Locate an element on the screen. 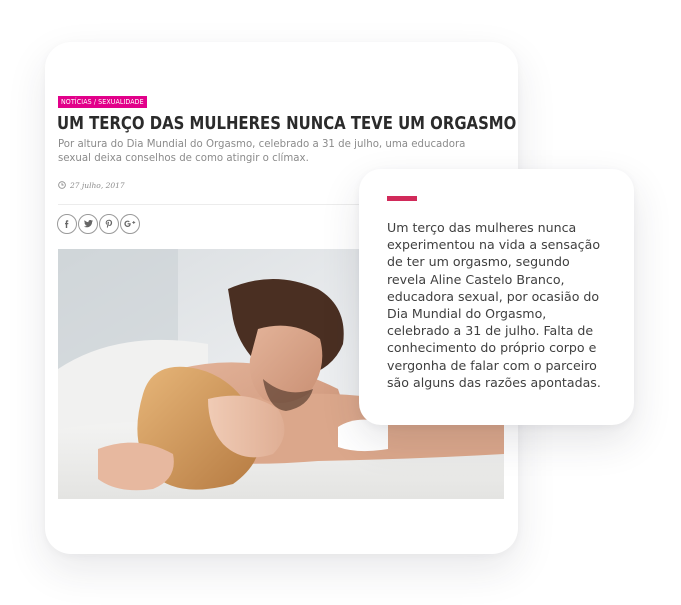 This screenshot has height=605, width=681. facebook-icon is located at coordinates (67, 224).